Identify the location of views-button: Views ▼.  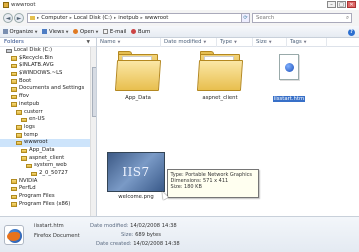
(55, 32).